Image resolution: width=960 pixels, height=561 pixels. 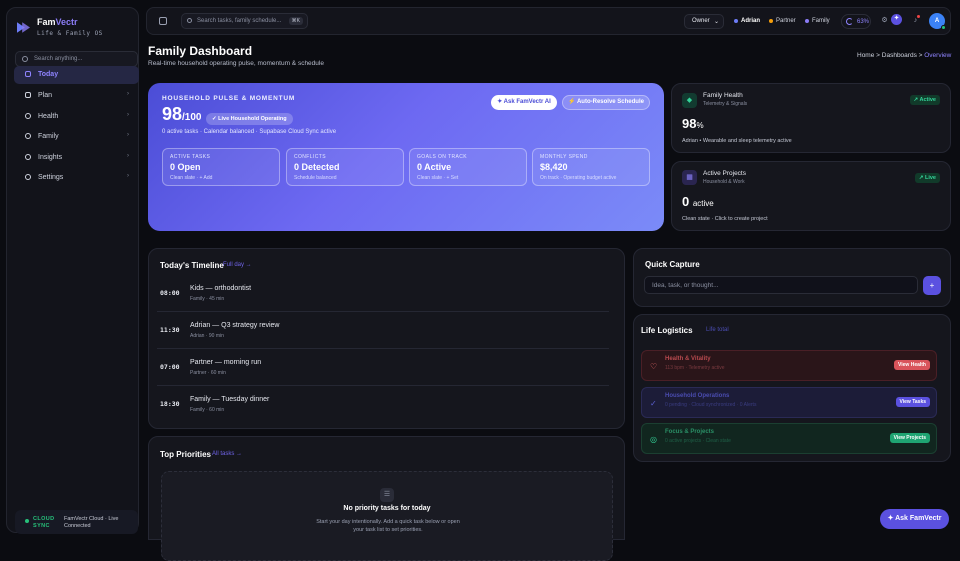 I want to click on logistics-link: Life total, so click(x=717, y=330).